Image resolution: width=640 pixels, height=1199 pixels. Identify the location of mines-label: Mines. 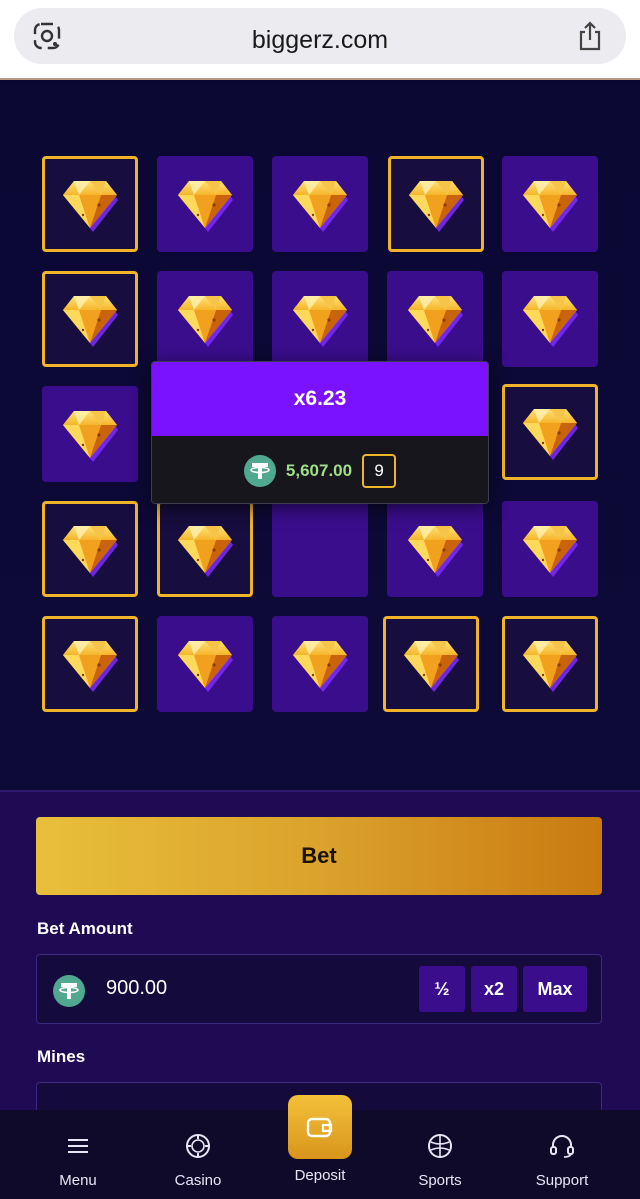
(61, 1056).